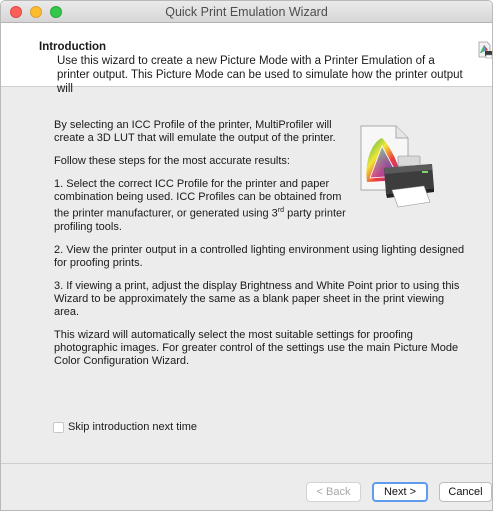 The width and height of the screenshot is (493, 511). What do you see at coordinates (132, 427) in the screenshot?
I see `skip-introduction-label: Skip introduction next time` at bounding box center [132, 427].